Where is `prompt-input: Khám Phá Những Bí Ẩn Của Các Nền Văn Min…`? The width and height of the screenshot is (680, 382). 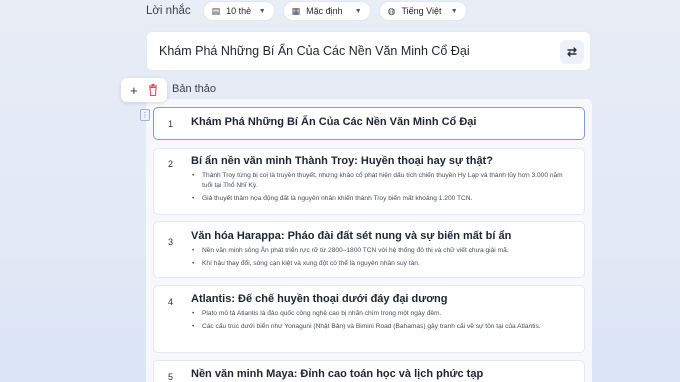
prompt-input: Khám Phá Những Bí Ẩn Của Các Nền Văn Min… is located at coordinates (368, 51).